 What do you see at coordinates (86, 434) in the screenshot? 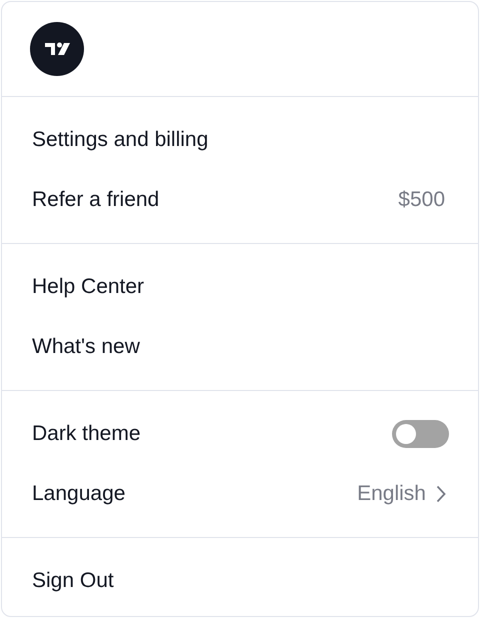
I see `menu-label: Dark theme` at bounding box center [86, 434].